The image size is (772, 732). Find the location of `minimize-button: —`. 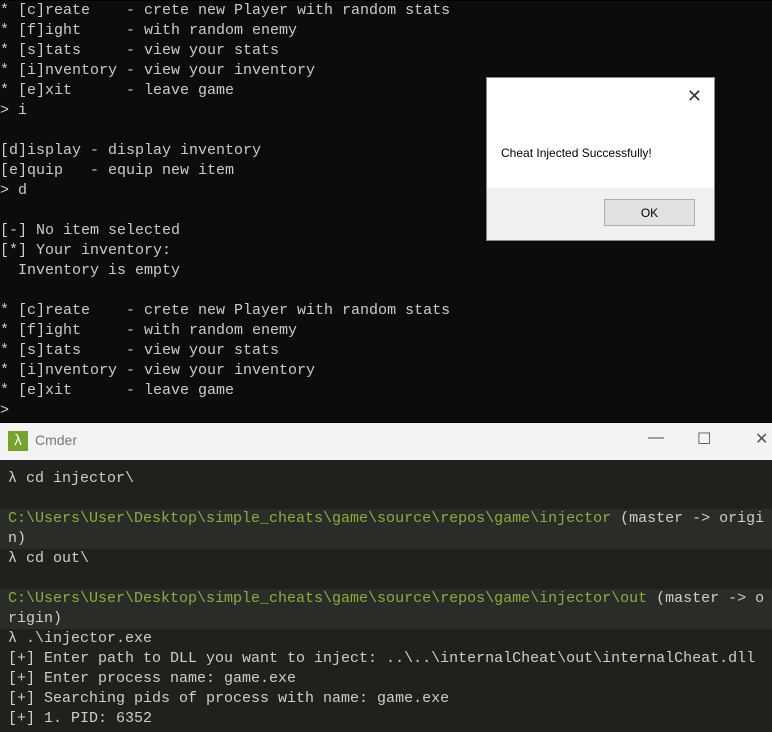

minimize-button: — is located at coordinates (656, 438).